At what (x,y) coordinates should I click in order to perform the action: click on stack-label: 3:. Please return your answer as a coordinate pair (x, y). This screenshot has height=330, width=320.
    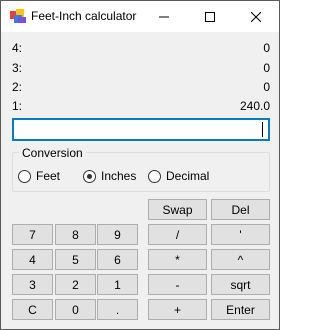
    Looking at the image, I should click on (17, 68).